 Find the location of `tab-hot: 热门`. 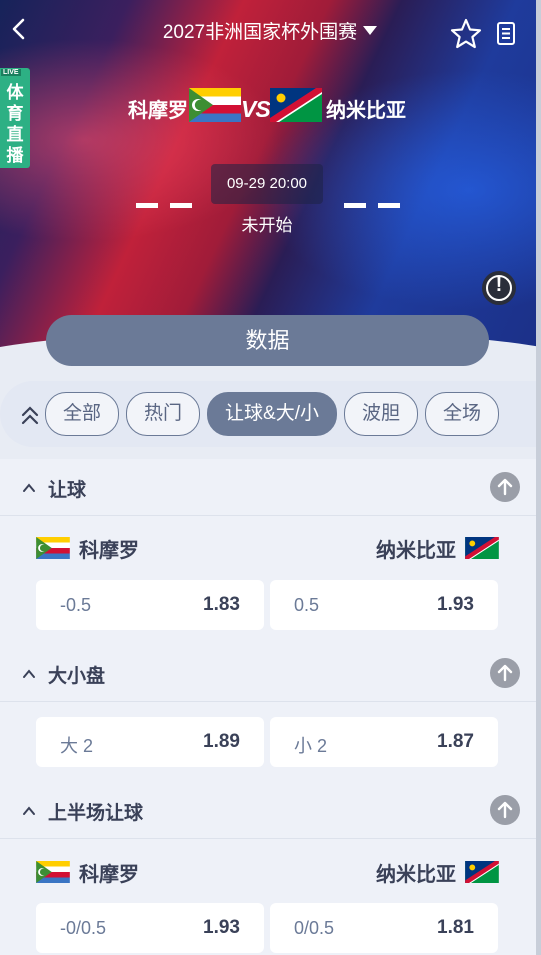

tab-hot: 热门 is located at coordinates (163, 414).